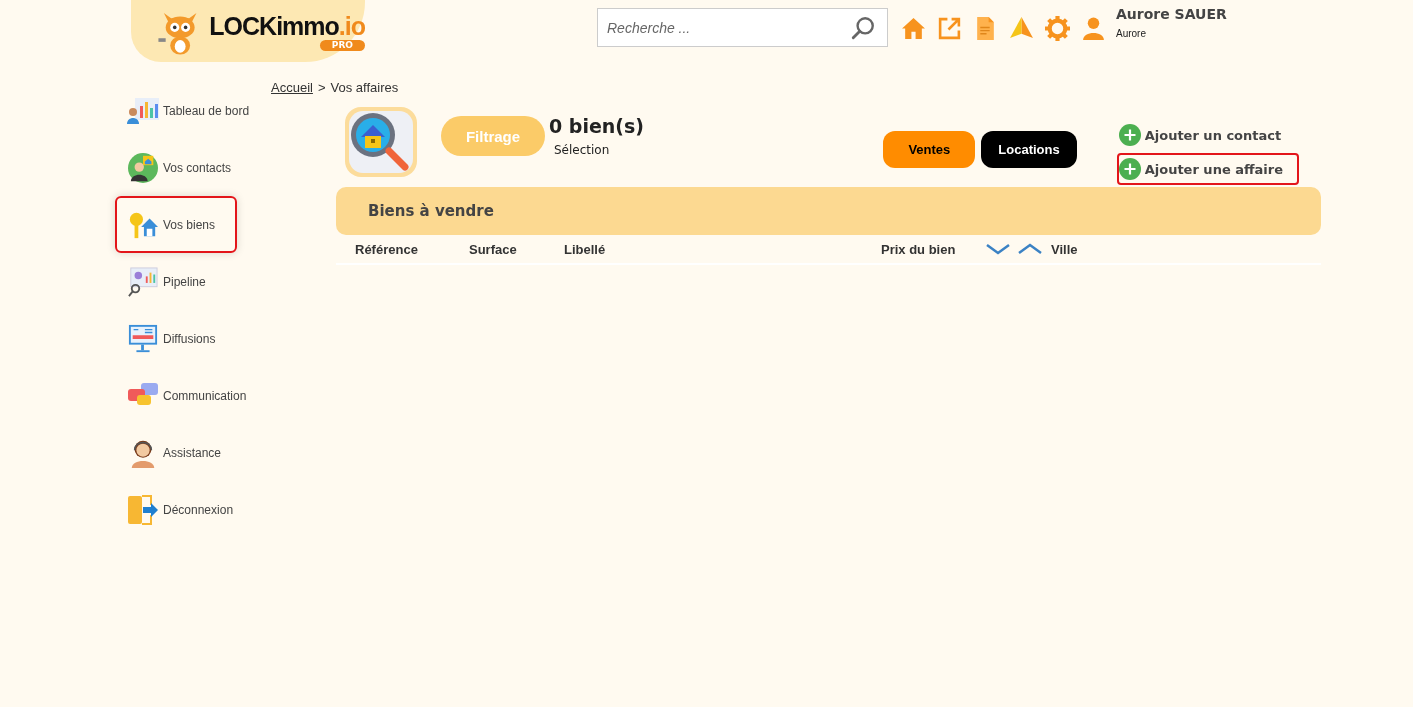  Describe the element at coordinates (143, 167) in the screenshot. I see `contacts-icon` at that location.